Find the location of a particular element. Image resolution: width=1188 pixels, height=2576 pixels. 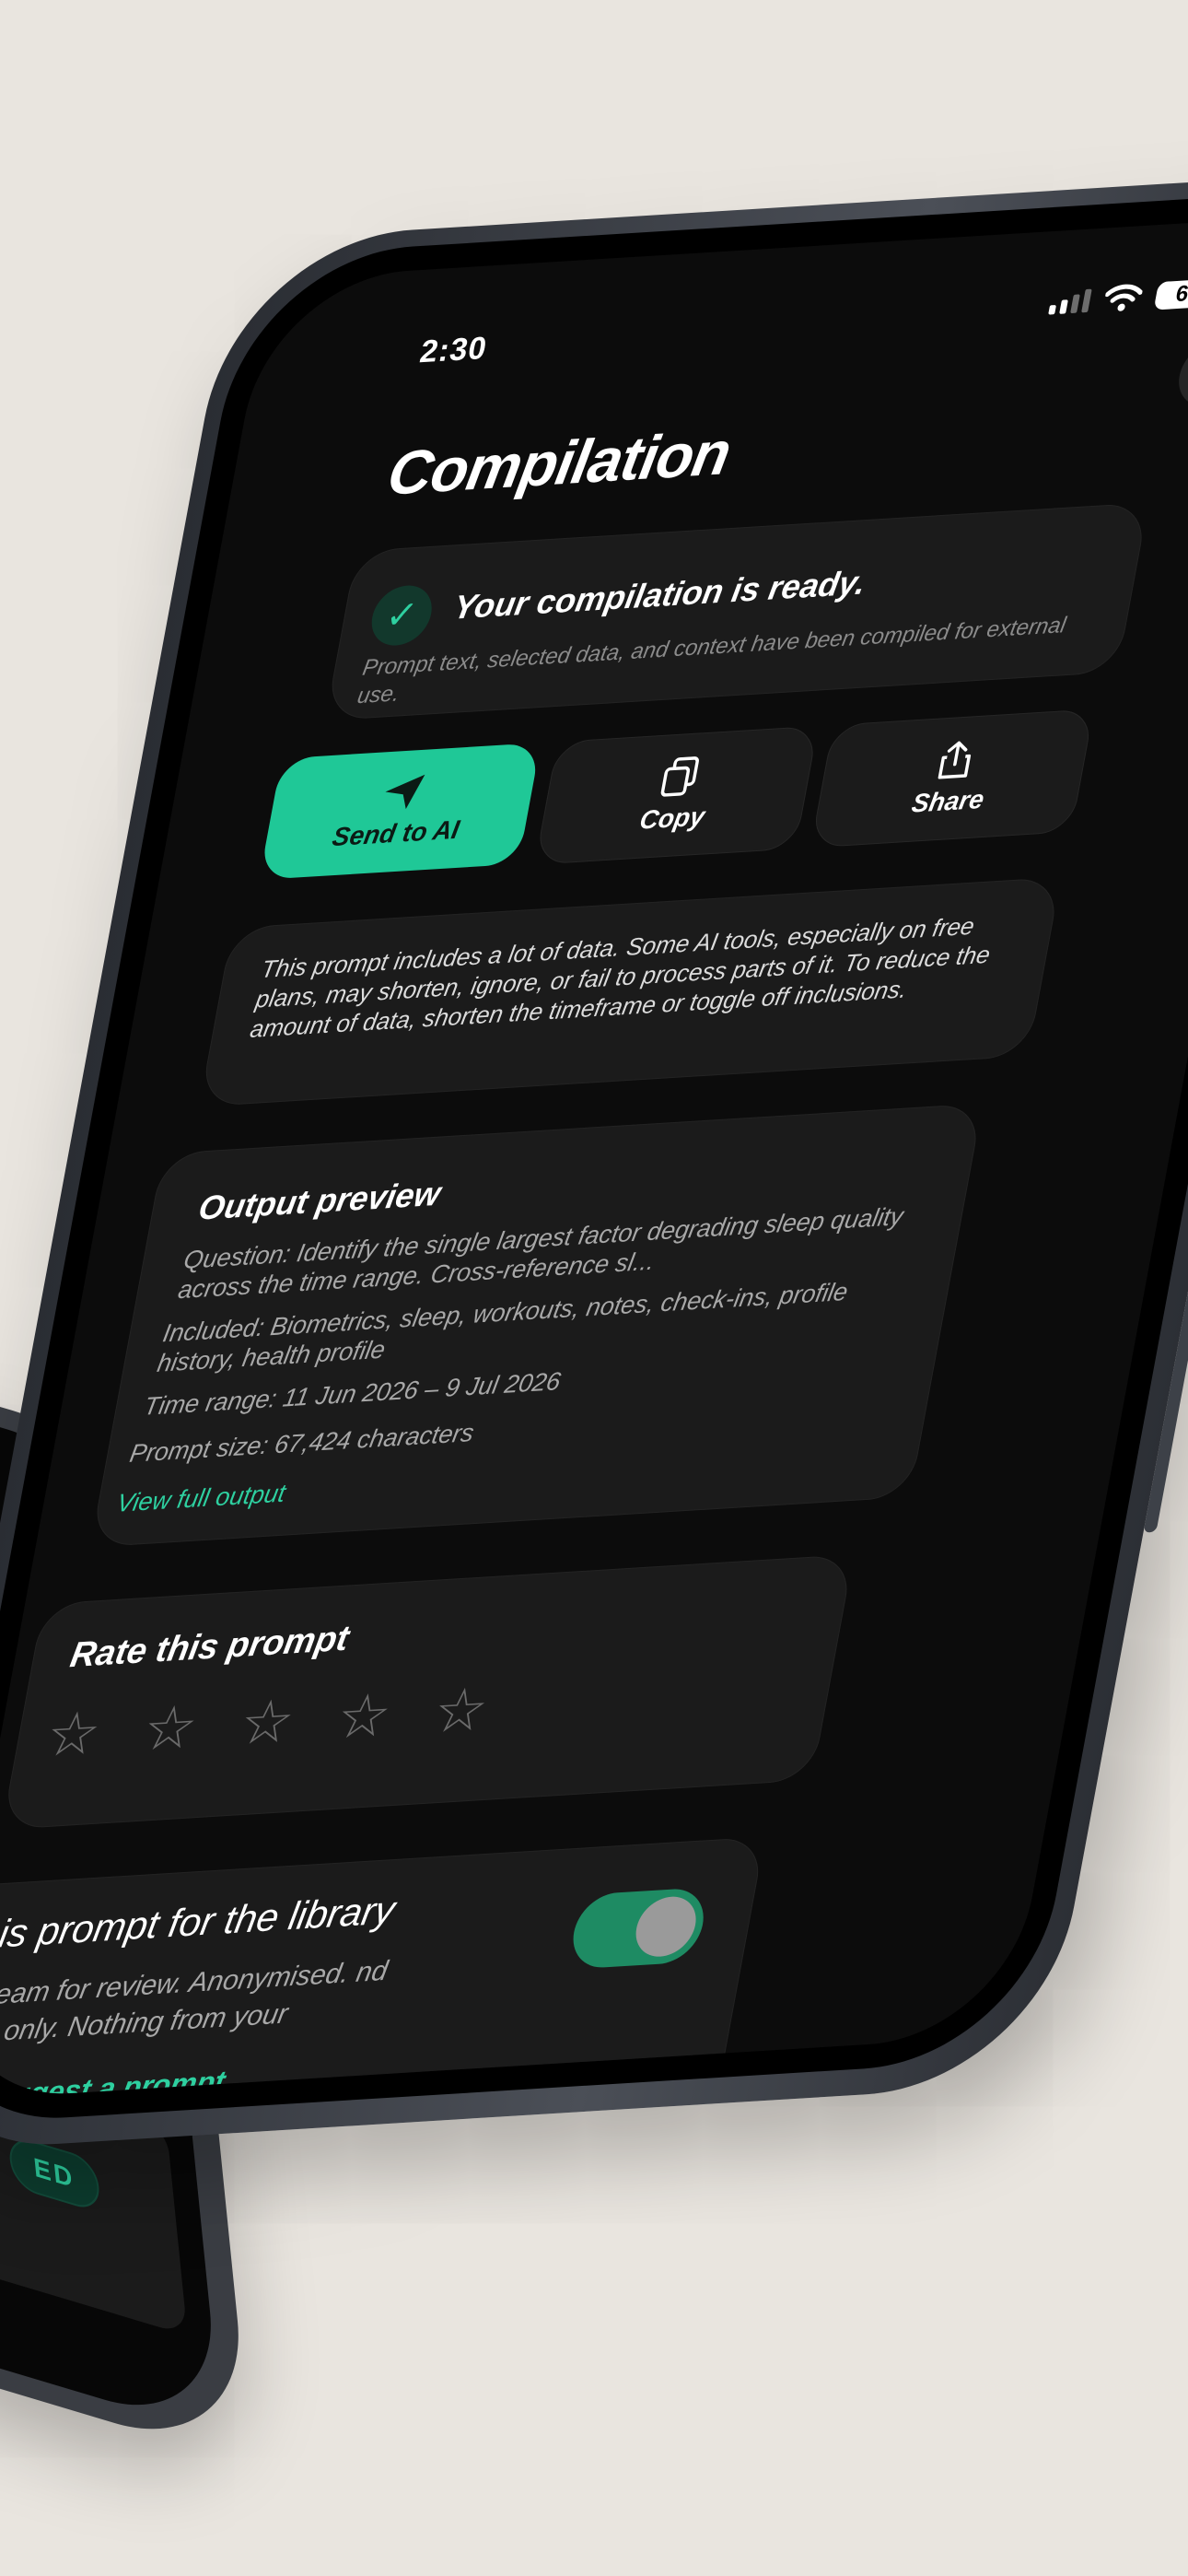

share-icon is located at coordinates (955, 760).